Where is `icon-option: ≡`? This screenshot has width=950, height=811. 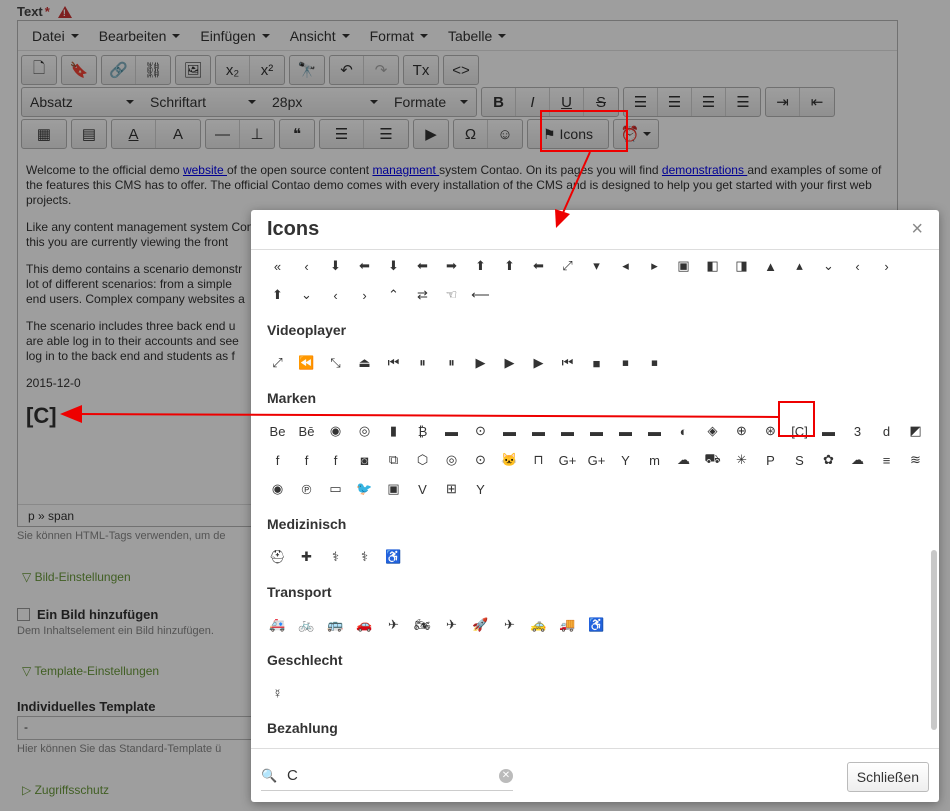 icon-option: ≡ is located at coordinates (886, 460).